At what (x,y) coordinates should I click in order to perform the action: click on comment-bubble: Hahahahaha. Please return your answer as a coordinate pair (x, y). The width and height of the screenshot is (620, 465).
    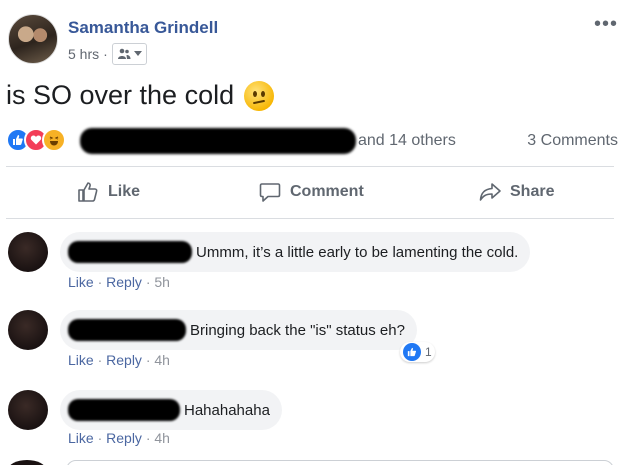
    Looking at the image, I should click on (171, 410).